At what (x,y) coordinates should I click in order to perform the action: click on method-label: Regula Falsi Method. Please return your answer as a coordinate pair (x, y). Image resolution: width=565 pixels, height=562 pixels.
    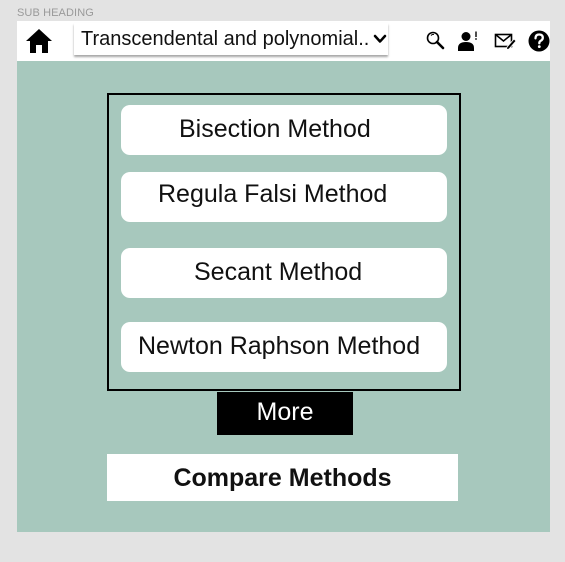
    Looking at the image, I should click on (273, 194).